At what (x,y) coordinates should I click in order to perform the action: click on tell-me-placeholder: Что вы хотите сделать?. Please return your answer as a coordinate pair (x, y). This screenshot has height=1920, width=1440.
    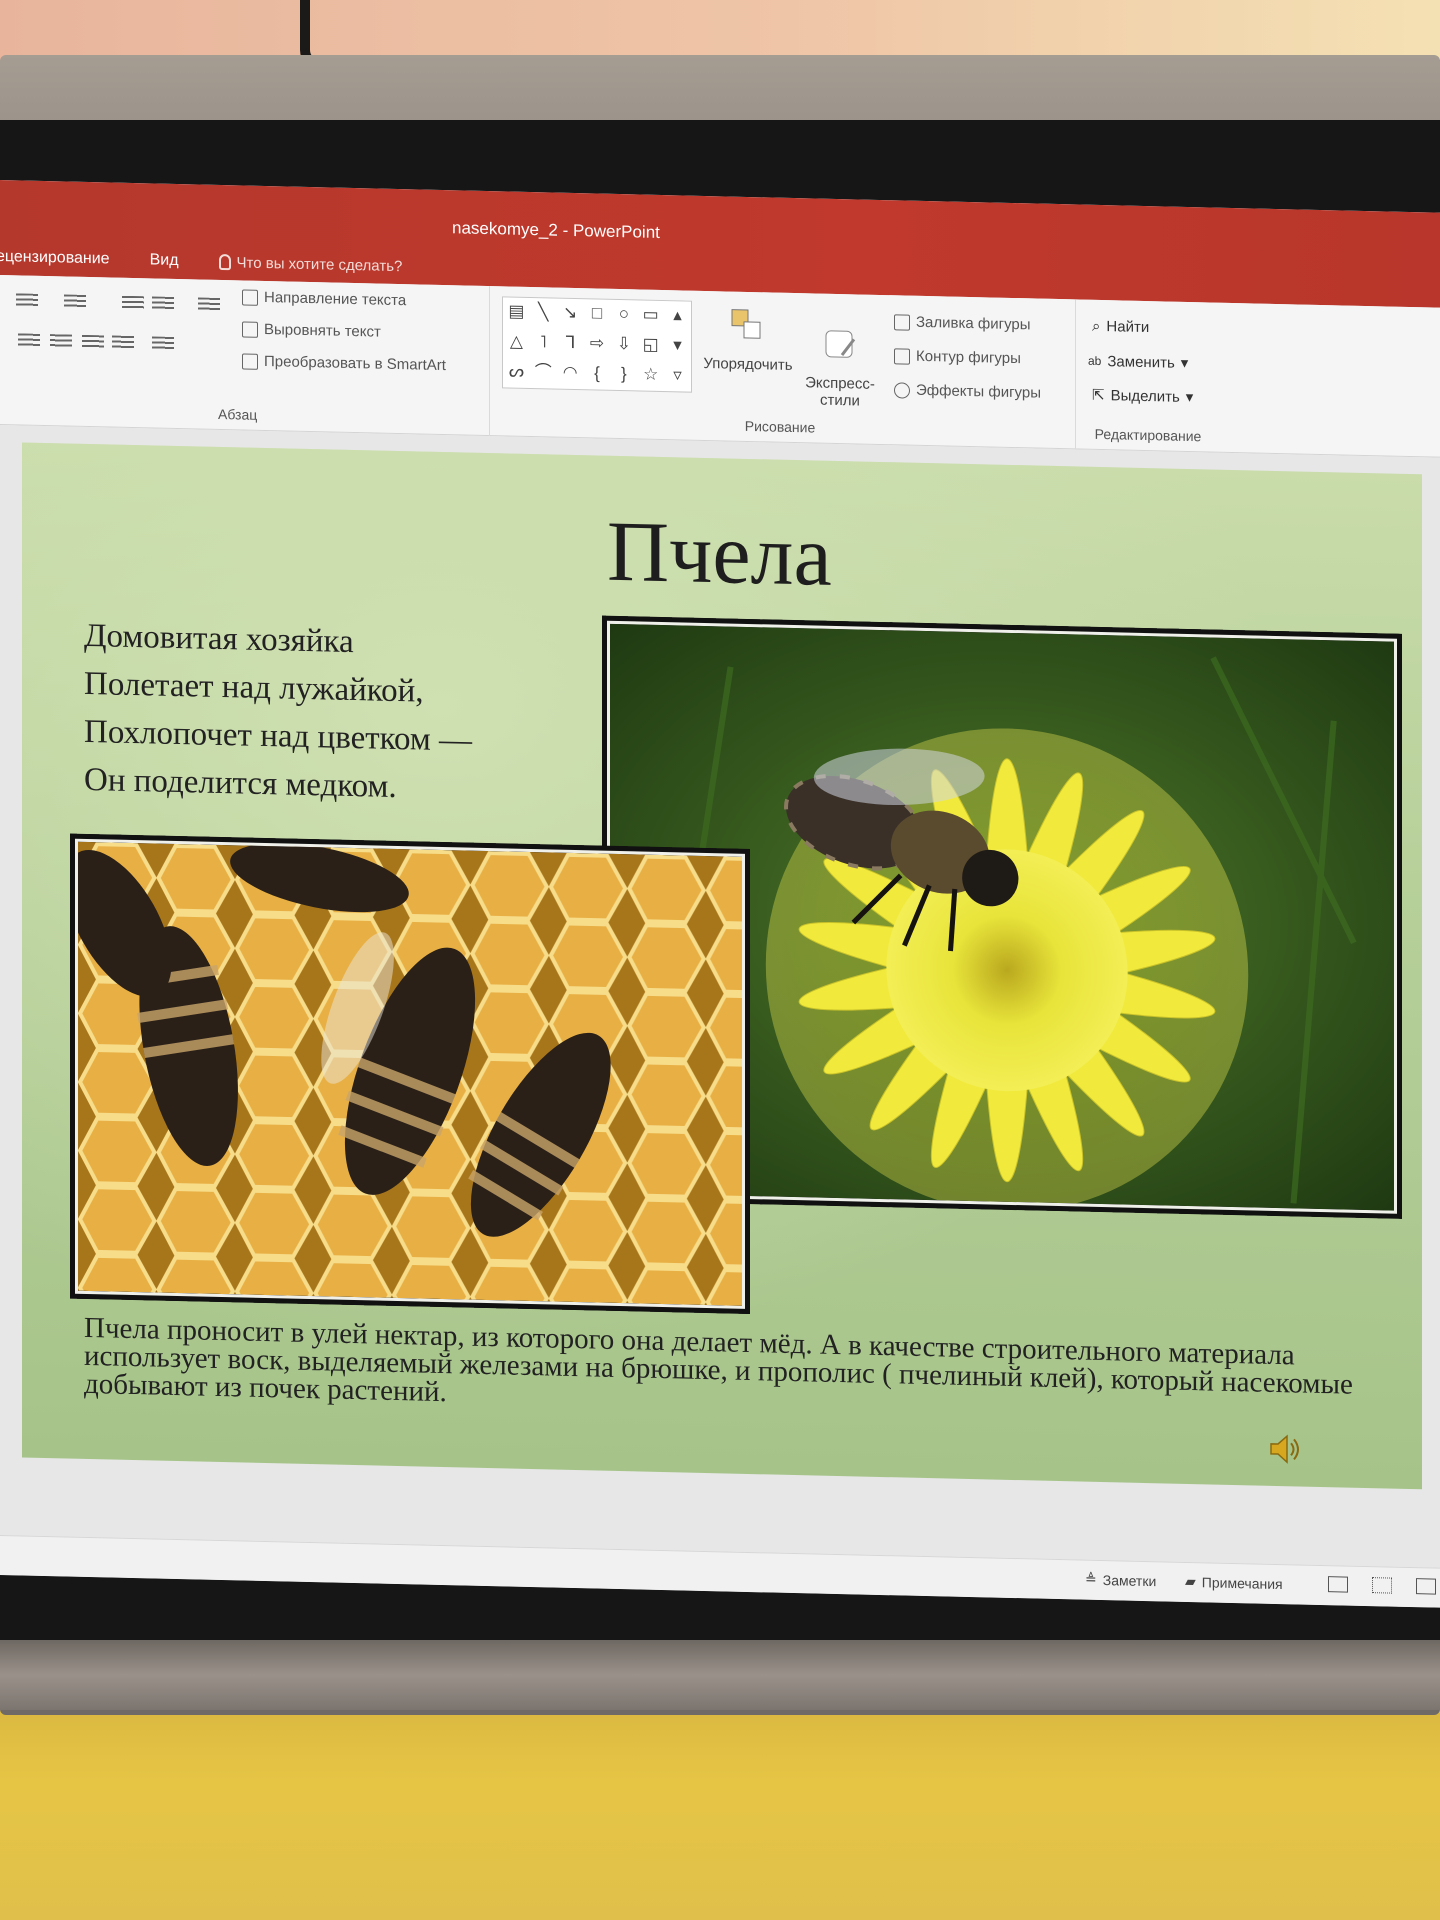
    Looking at the image, I should click on (319, 264).